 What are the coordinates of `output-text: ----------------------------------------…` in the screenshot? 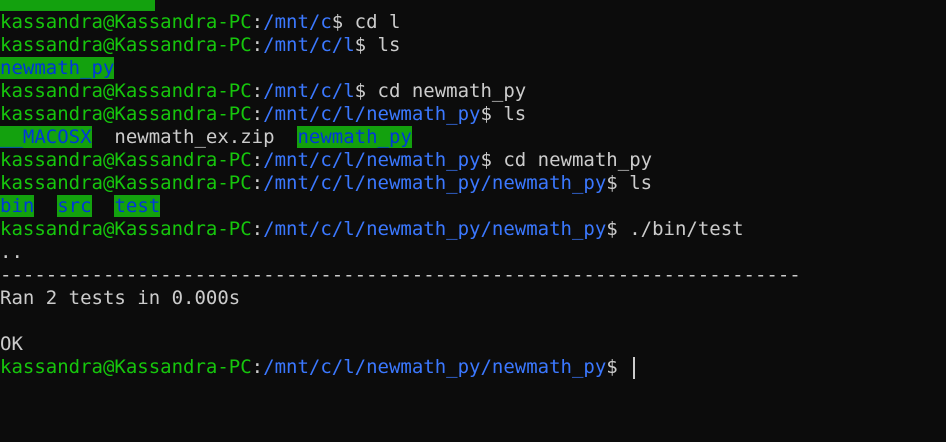 It's located at (400, 275).